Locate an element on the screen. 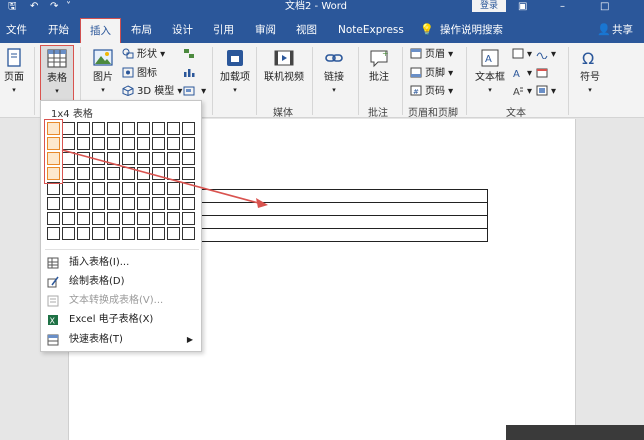 The image size is (644, 440). 3d-models-button: 3D 模型 ▾ is located at coordinates (152, 91).